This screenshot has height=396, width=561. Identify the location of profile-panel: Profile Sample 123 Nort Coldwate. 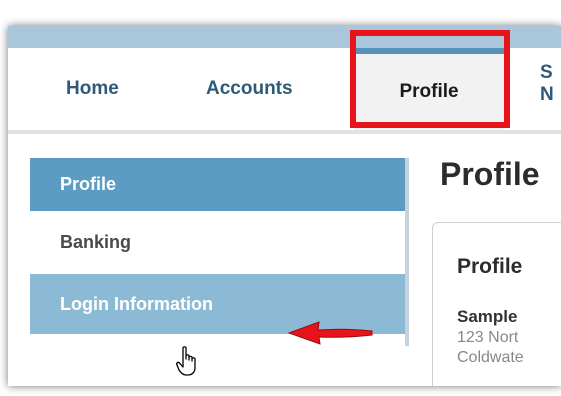
(496, 304).